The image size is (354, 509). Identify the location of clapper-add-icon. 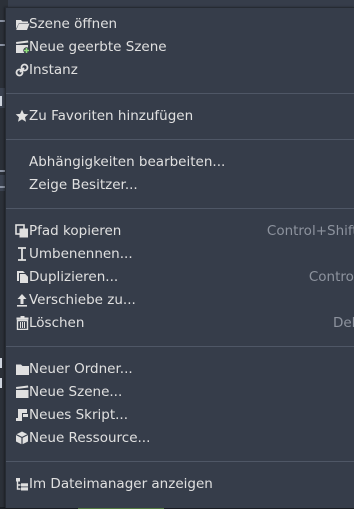
(22, 47).